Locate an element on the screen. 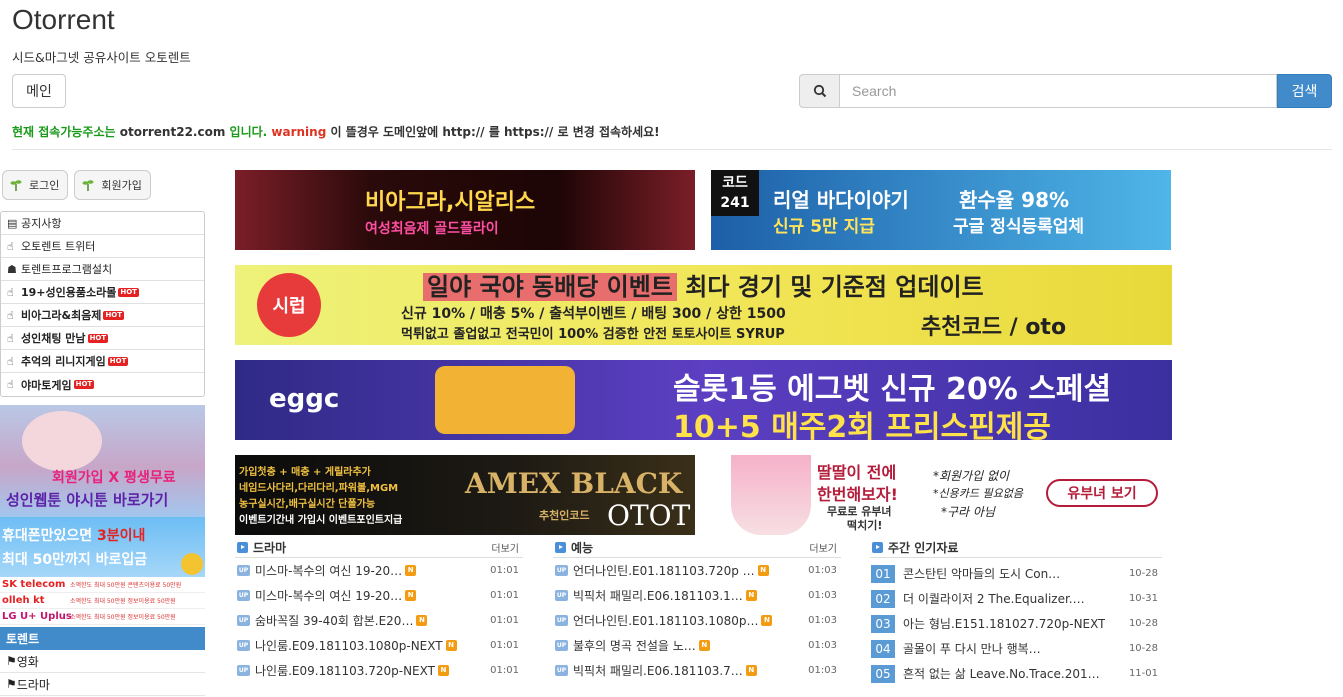 The height and width of the screenshot is (697, 1343). list-item-date: 10-31 is located at coordinates (1143, 598).